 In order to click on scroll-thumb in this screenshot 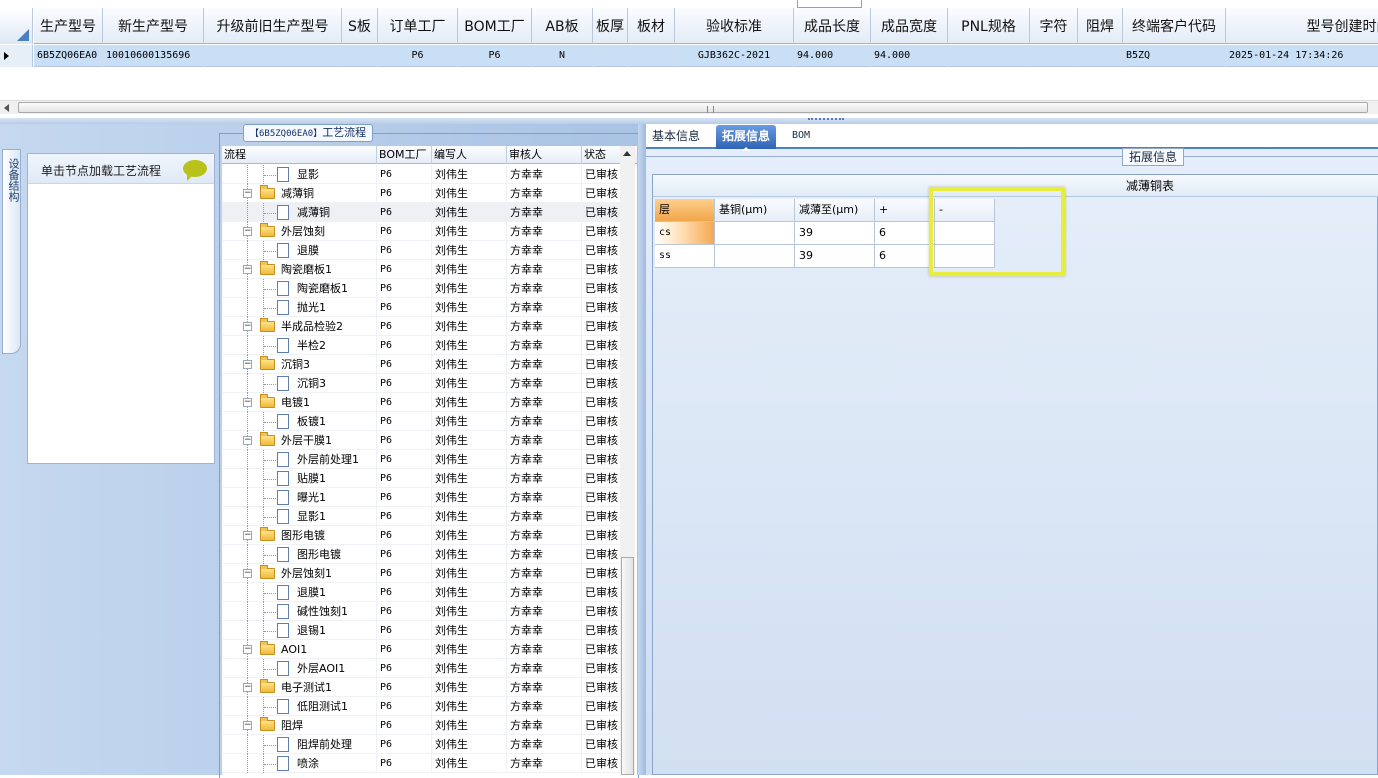, I will do `click(693, 107)`.